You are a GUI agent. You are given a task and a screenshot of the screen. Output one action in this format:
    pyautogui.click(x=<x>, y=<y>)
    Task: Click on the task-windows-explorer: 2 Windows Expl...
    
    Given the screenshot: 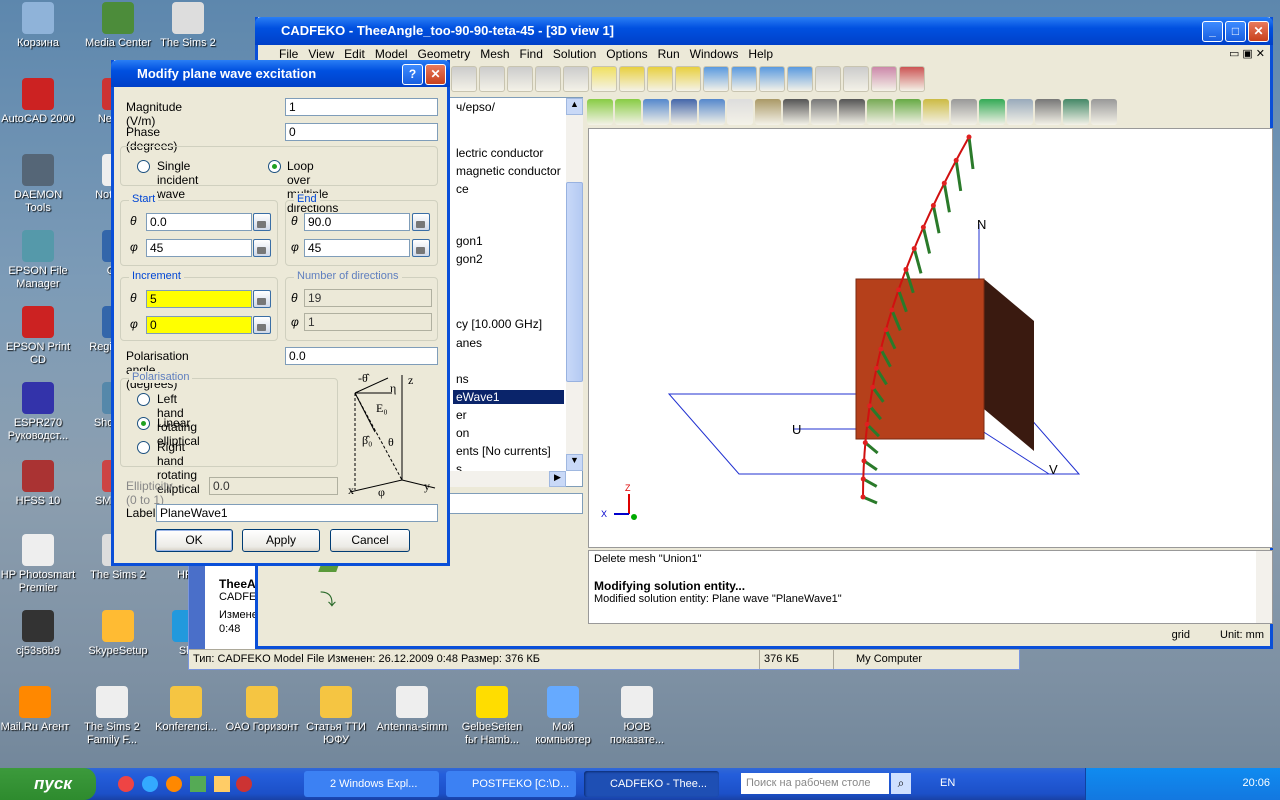 What is the action you would take?
    pyautogui.click(x=371, y=784)
    